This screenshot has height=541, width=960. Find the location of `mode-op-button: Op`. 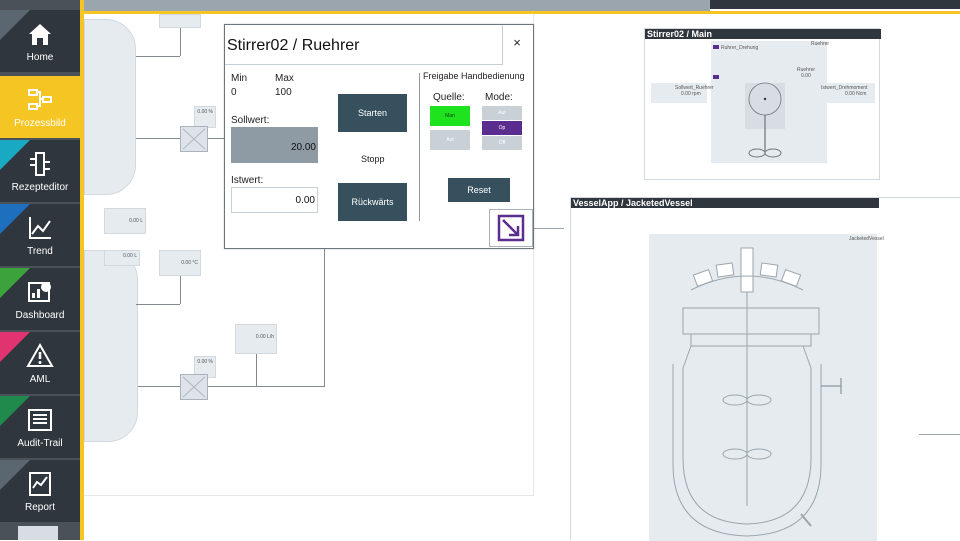

mode-op-button: Op is located at coordinates (502, 128).